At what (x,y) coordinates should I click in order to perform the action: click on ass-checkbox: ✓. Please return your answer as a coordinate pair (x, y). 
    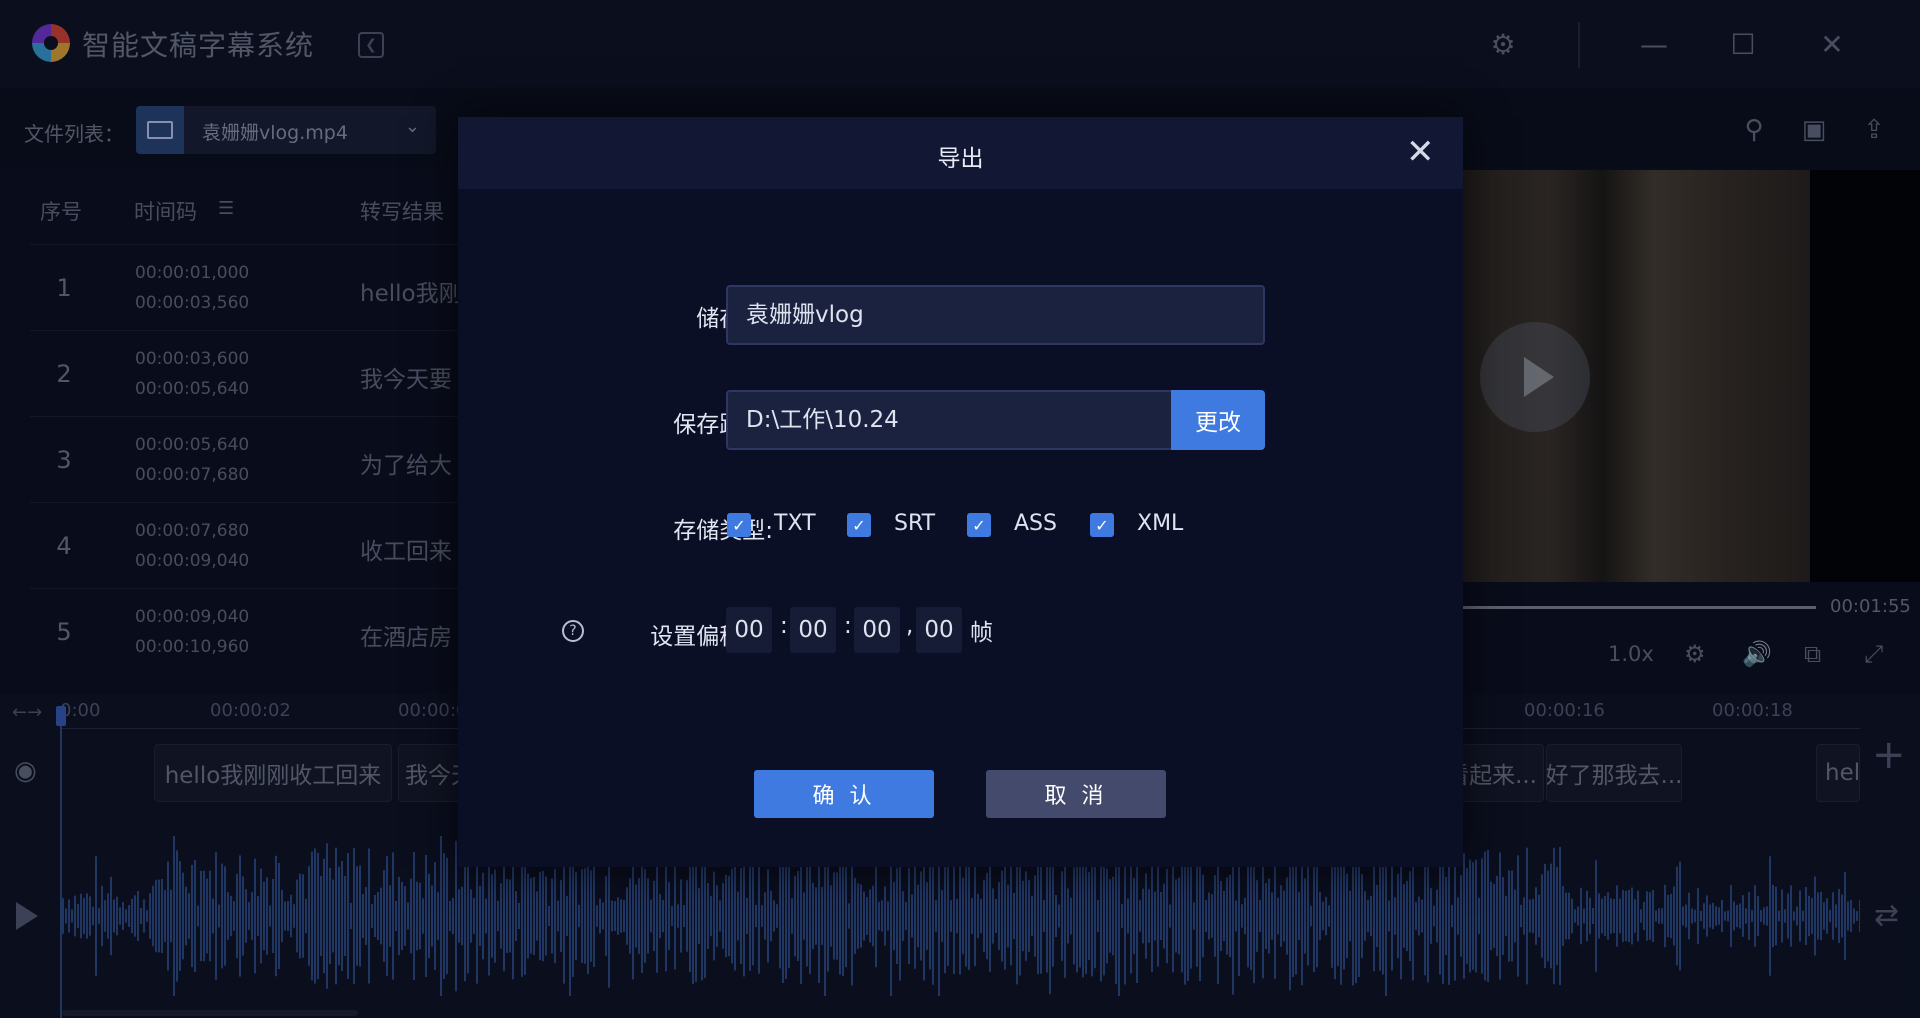
    Looking at the image, I should click on (979, 525).